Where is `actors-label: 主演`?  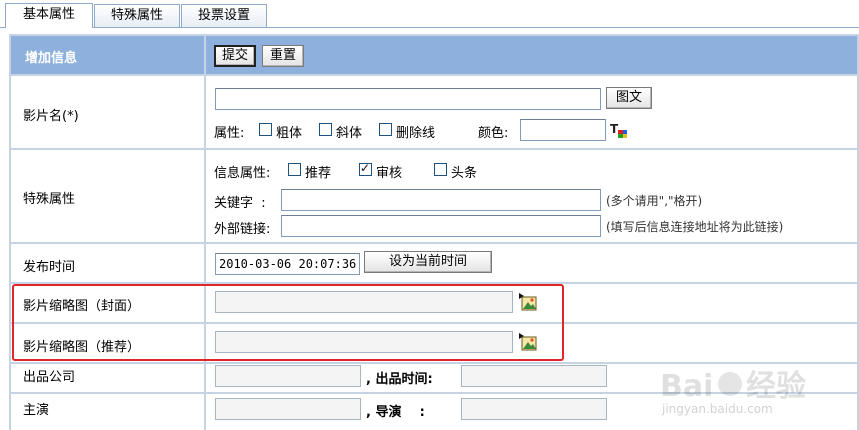
actors-label: 主演 is located at coordinates (36, 410).